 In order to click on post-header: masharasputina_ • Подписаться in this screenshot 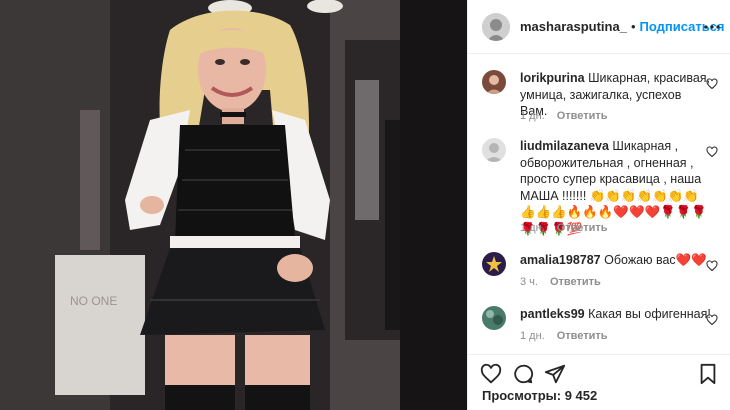, I will do `click(599, 27)`.